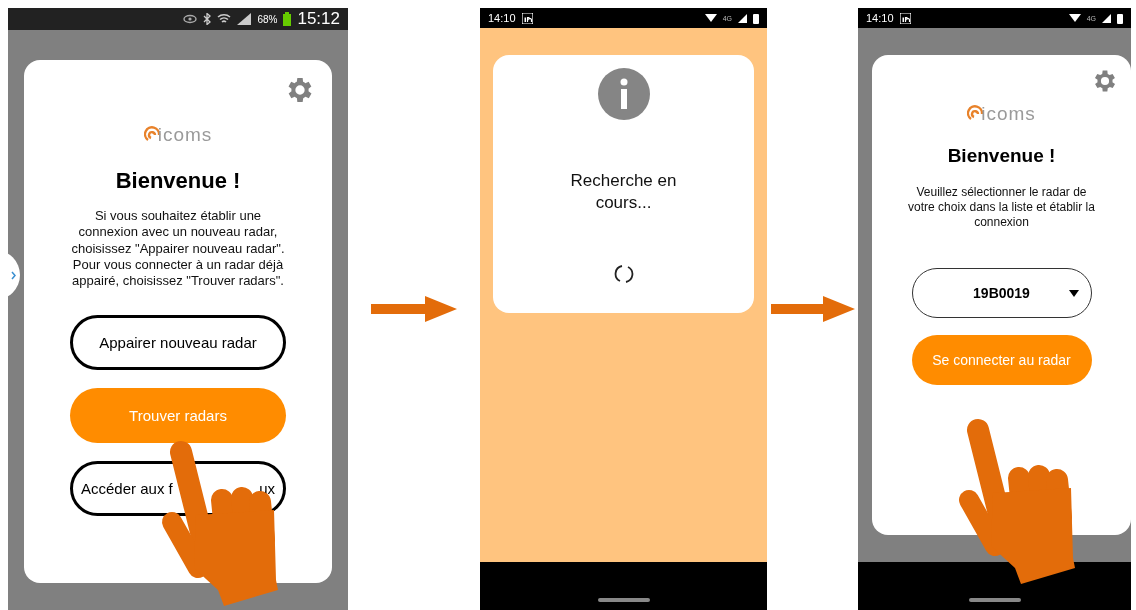 This screenshot has width=1136, height=610. What do you see at coordinates (207, 19) in the screenshot?
I see `bluetooth-icon` at bounding box center [207, 19].